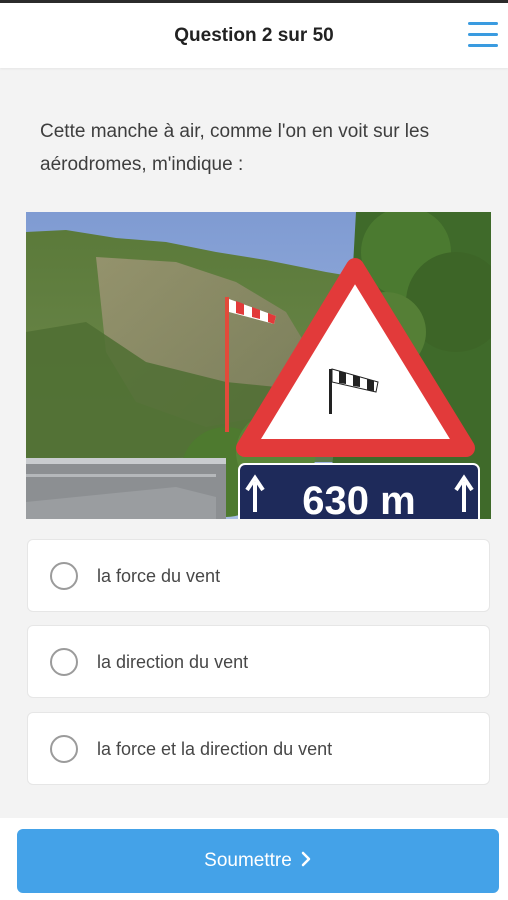  Describe the element at coordinates (258, 661) in the screenshot. I see `answer-option-2: la direction du vent` at that location.